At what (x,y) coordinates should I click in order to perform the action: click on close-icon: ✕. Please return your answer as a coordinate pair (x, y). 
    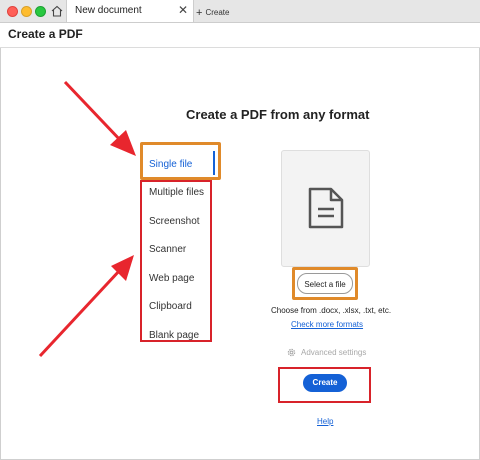
    Looking at the image, I should click on (183, 10).